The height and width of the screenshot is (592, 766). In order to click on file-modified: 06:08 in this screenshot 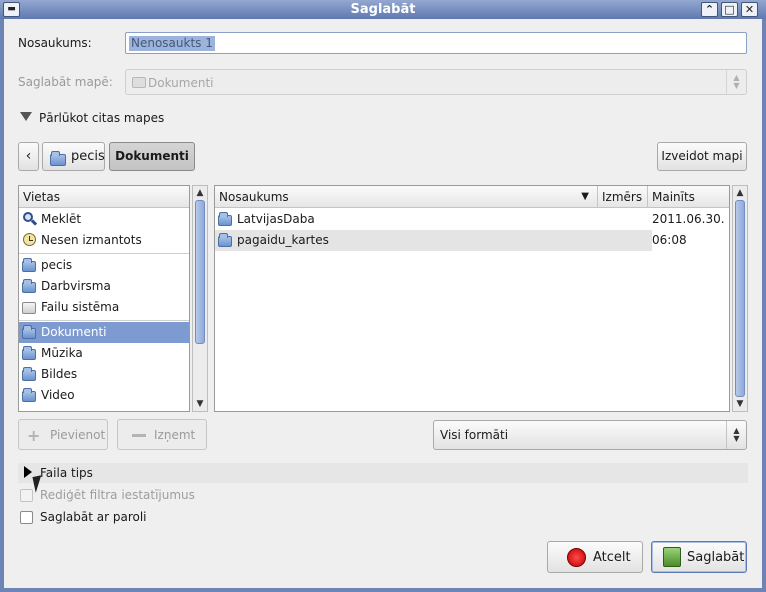, I will do `click(690, 240)`.